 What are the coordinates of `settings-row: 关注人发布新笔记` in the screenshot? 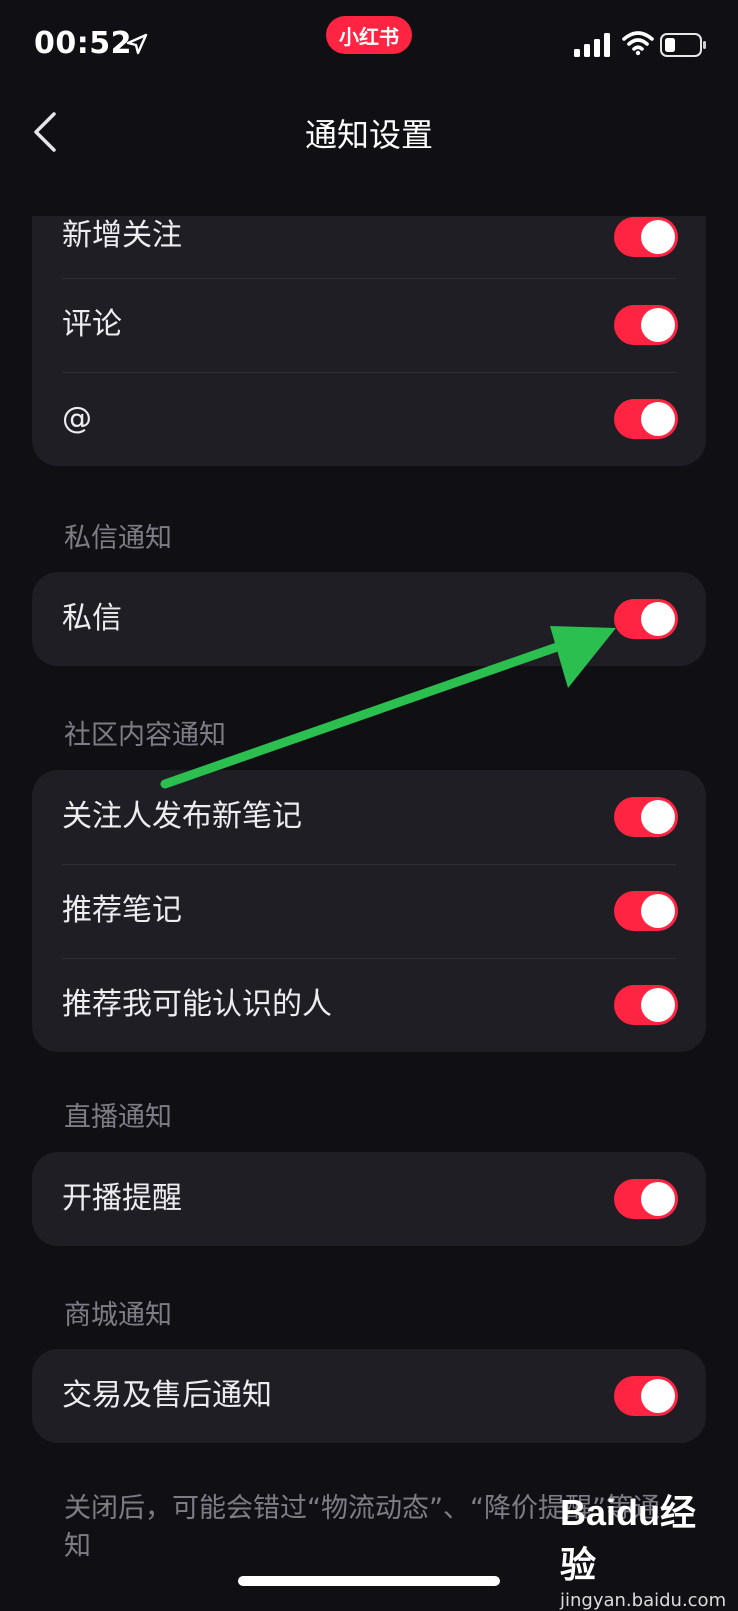 It's located at (369, 817).